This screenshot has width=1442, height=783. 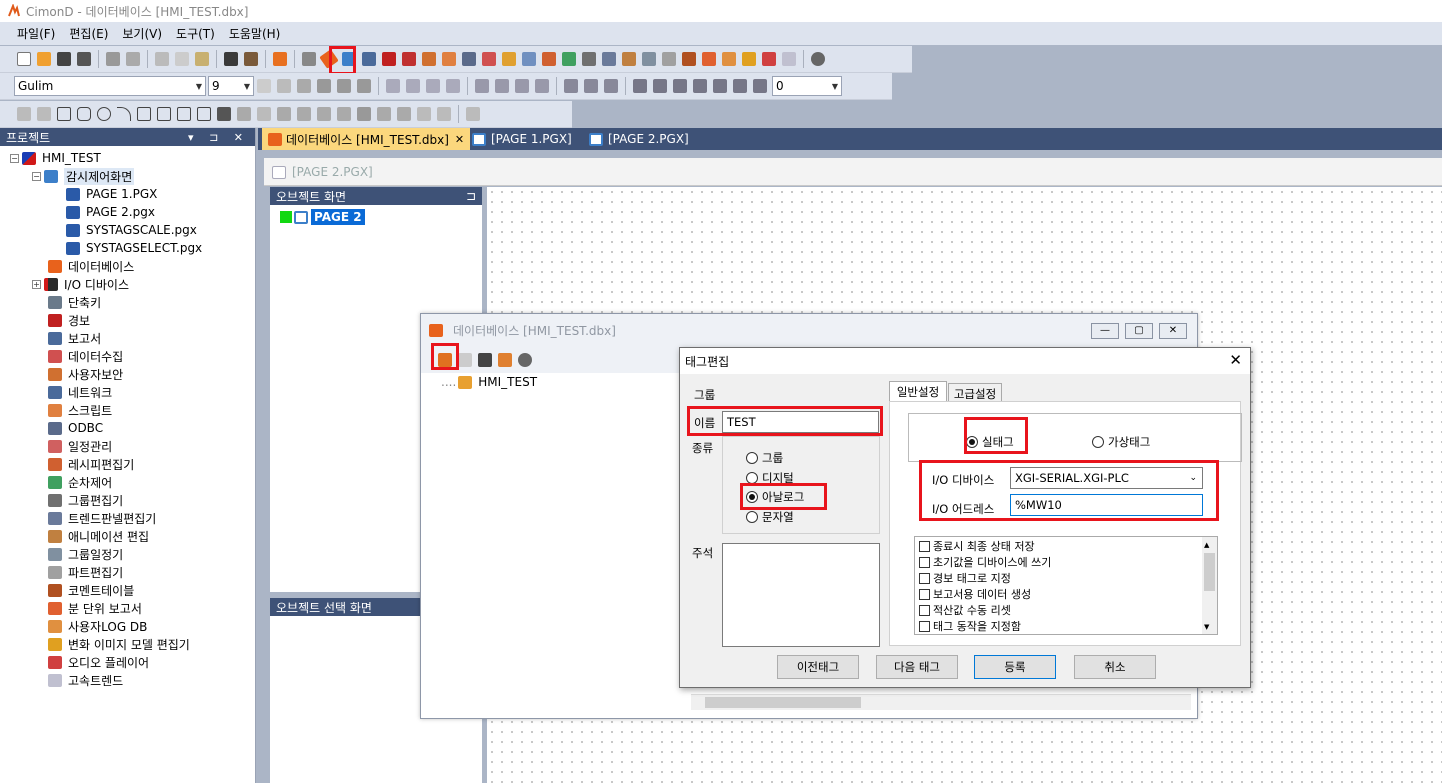 What do you see at coordinates (44, 114) in the screenshot?
I see `line-tool-icon` at bounding box center [44, 114].